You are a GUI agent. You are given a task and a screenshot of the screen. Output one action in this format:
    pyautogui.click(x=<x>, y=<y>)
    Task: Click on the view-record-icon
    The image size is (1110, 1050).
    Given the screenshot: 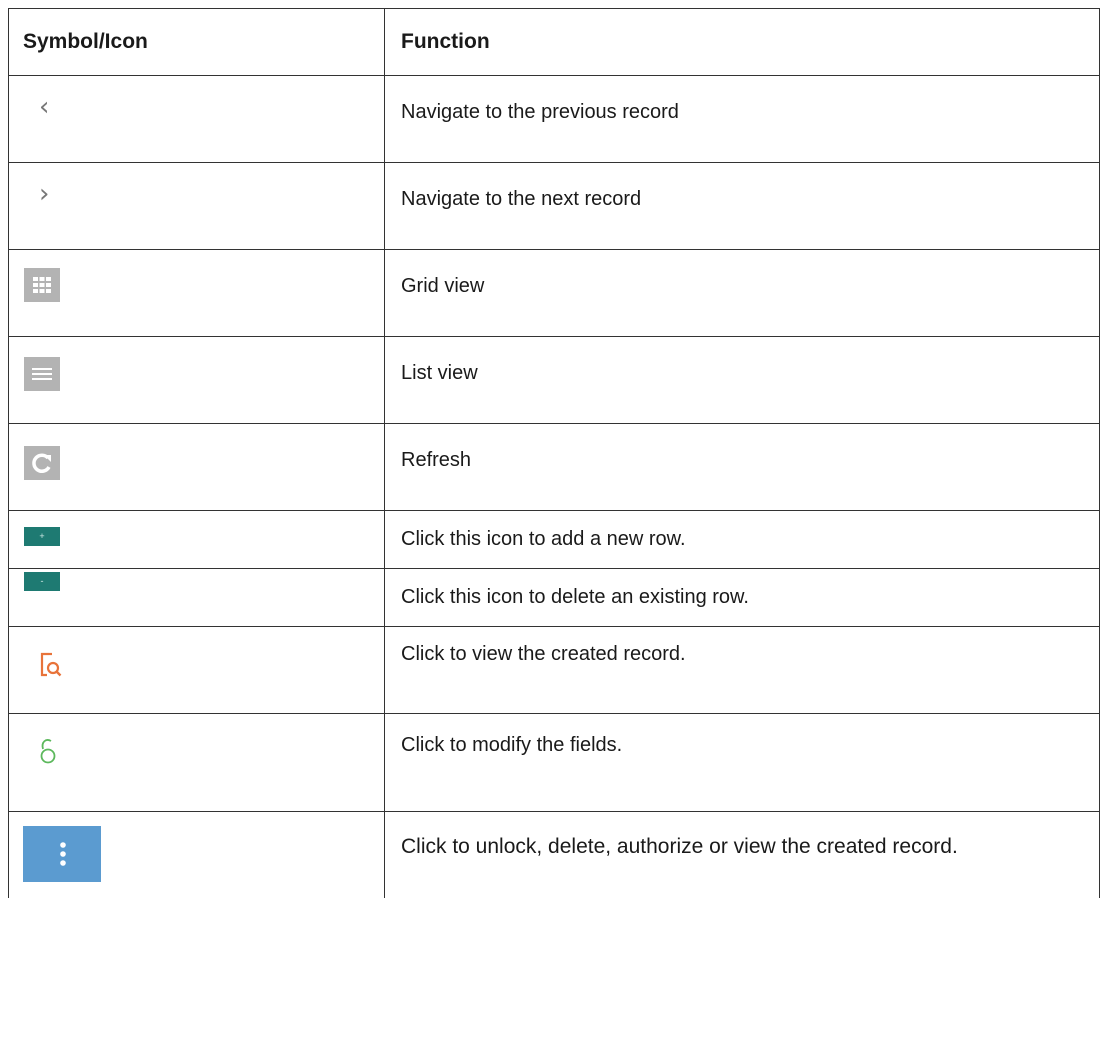 What is the action you would take?
    pyautogui.click(x=51, y=665)
    